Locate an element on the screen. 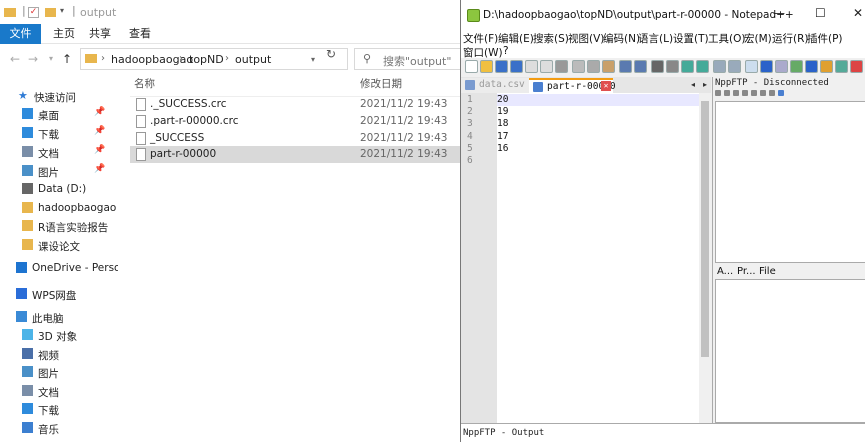  quick-access-toolbar-dropdown-icon: ▾ is located at coordinates (62, 10).